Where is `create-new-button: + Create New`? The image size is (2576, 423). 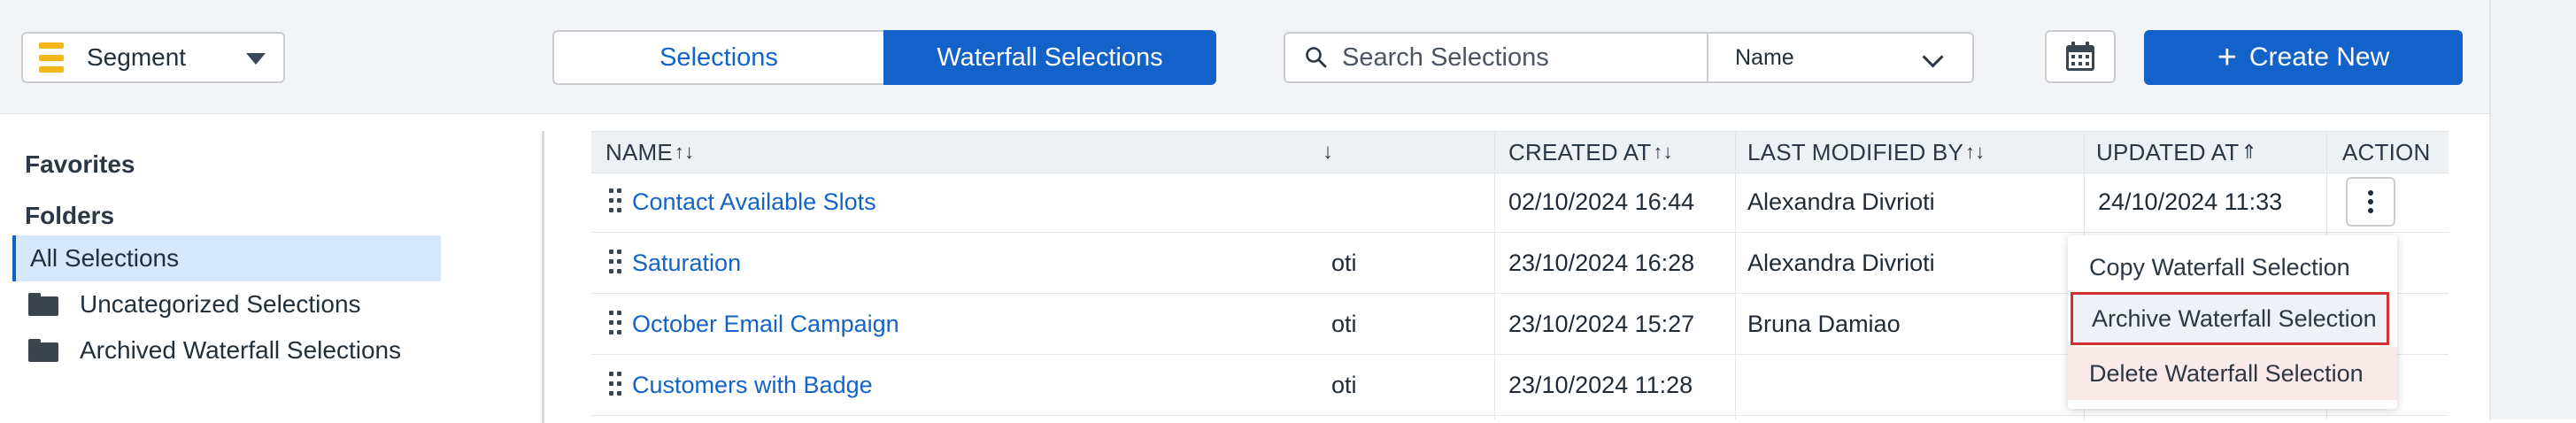
create-new-button: + Create New is located at coordinates (2303, 58).